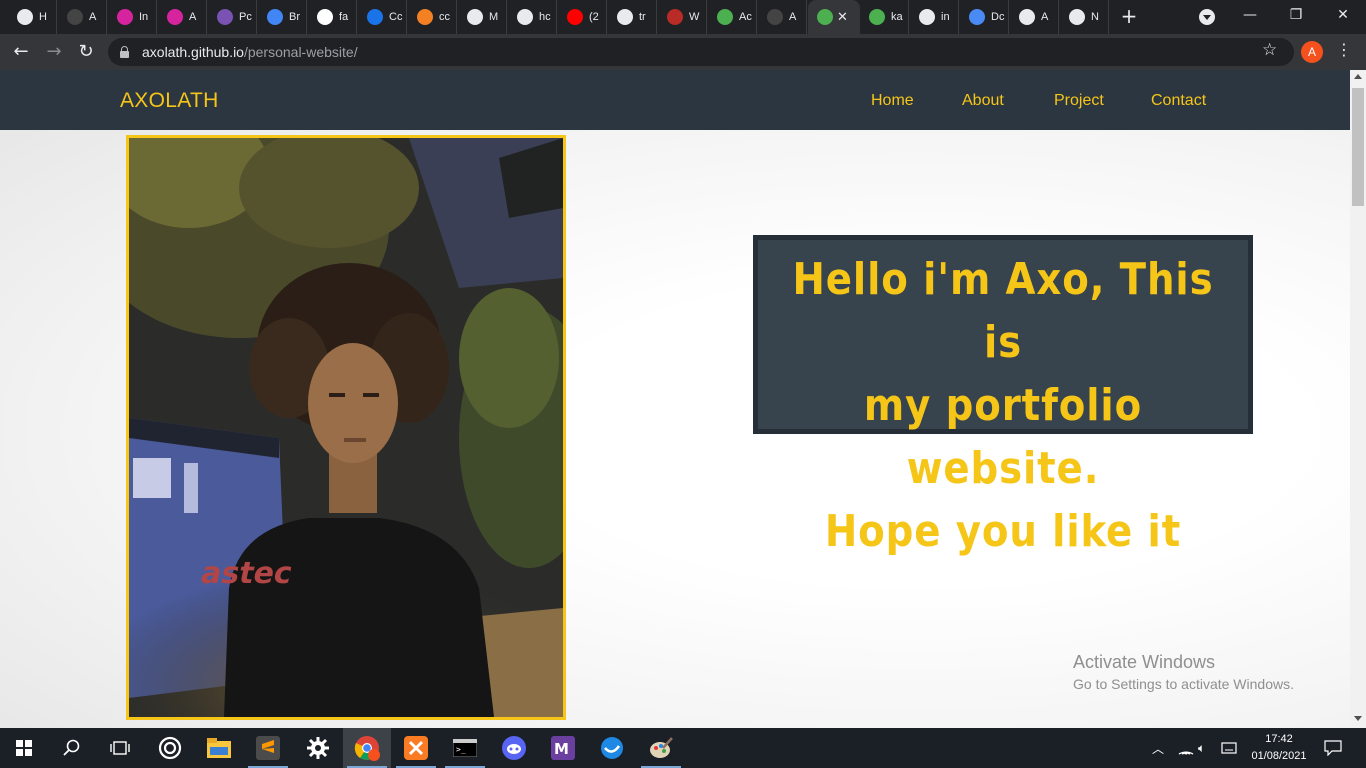 This screenshot has width=1366, height=768. I want to click on virus-icon, so click(877, 17).